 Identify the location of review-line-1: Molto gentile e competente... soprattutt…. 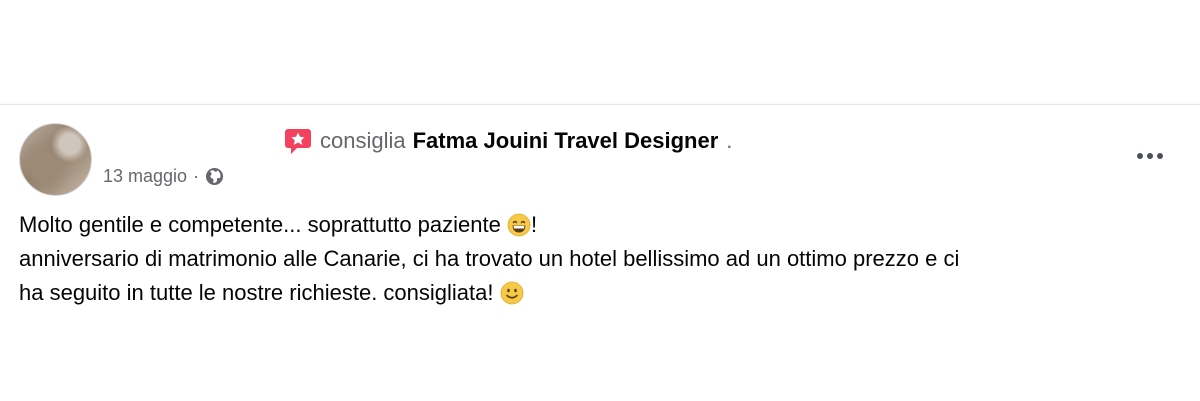
(589, 225).